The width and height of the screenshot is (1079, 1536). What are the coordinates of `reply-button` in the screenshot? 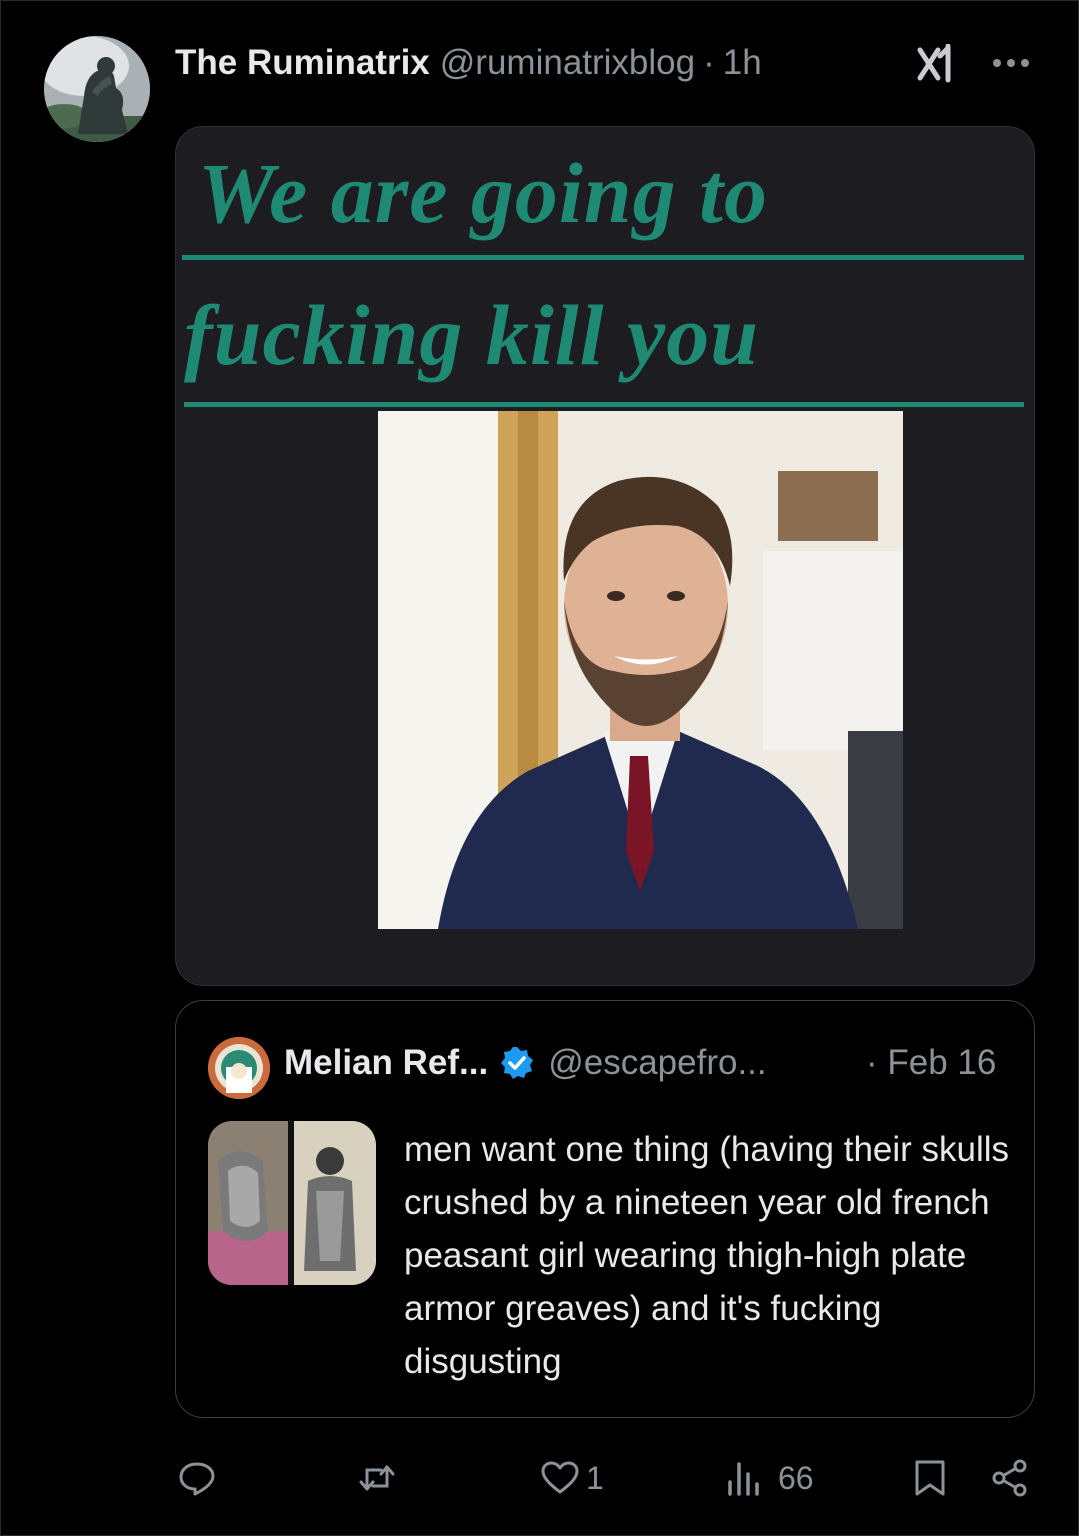 It's located at (197, 1478).